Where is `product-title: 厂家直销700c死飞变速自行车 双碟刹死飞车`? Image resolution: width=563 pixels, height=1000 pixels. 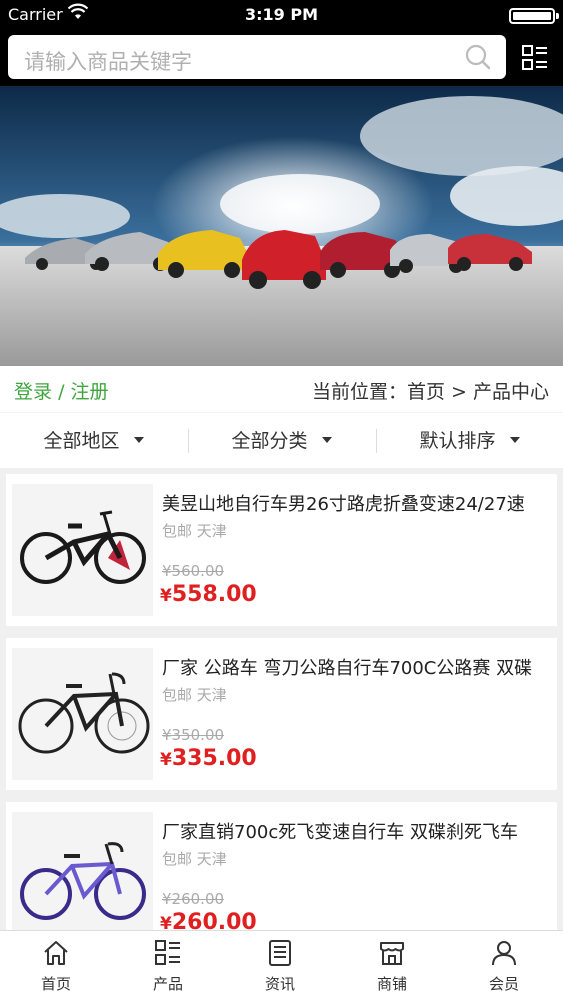
product-title: 厂家直销700c死飞变速自行车 双碟刹死飞车 is located at coordinates (362, 831).